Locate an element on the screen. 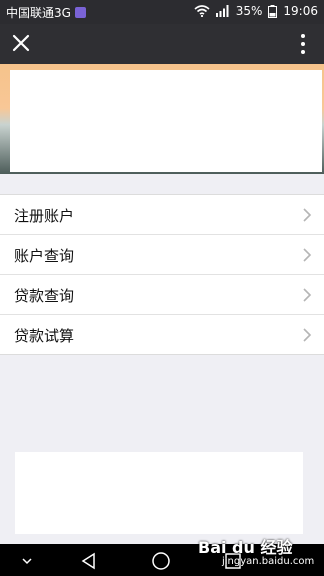 Image resolution: width=324 pixels, height=576 pixels. chevron-down-icon is located at coordinates (27, 561).